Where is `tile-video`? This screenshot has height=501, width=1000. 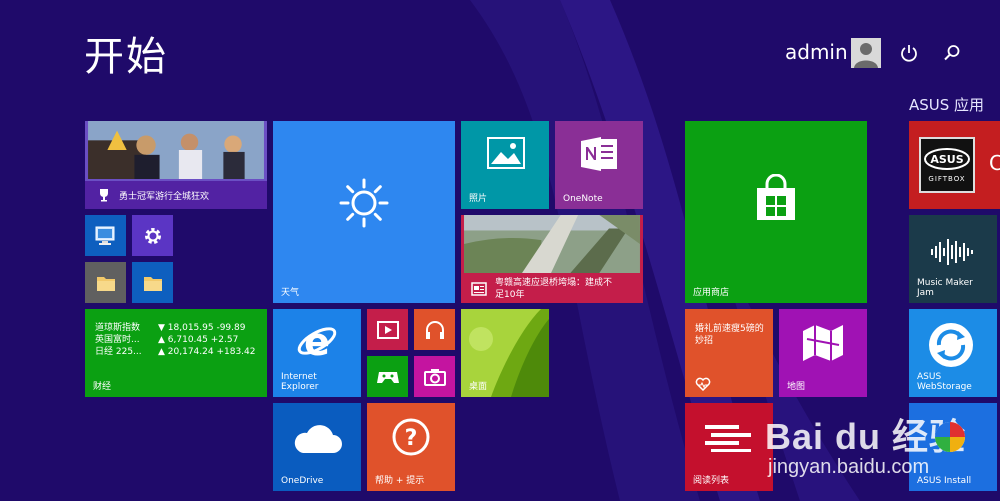 tile-video is located at coordinates (387, 329).